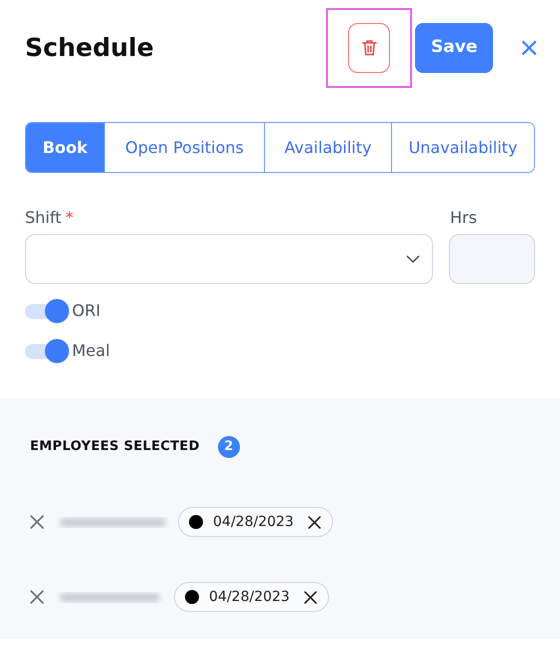 This screenshot has height=645, width=560. What do you see at coordinates (90, 48) in the screenshot?
I see `page-title: Schedule` at bounding box center [90, 48].